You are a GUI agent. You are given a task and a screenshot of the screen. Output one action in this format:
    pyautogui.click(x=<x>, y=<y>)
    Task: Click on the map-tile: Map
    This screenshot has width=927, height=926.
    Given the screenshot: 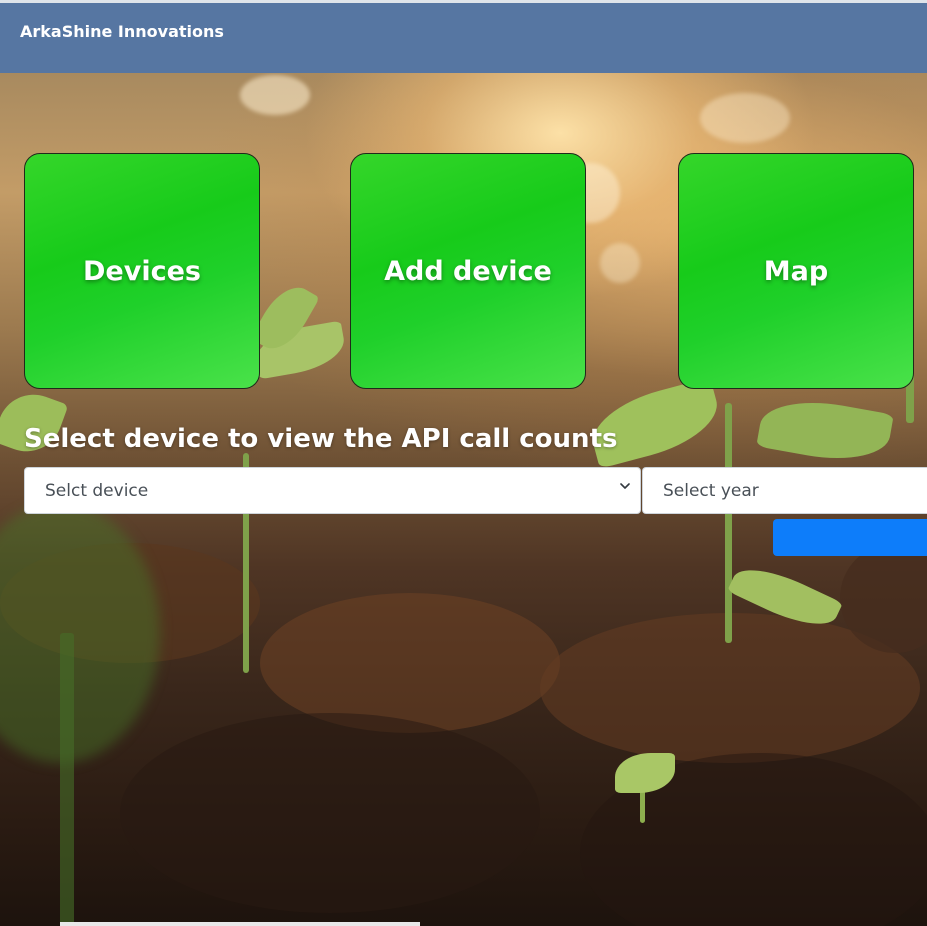 What is the action you would take?
    pyautogui.click(x=796, y=271)
    